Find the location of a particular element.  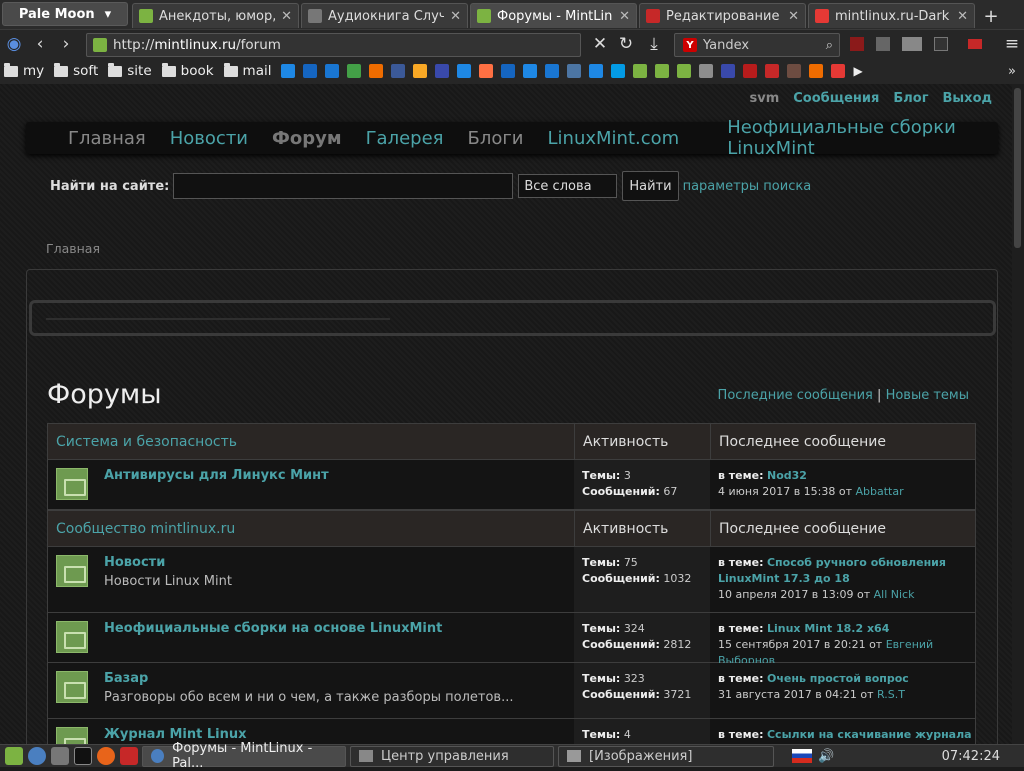

forum-name: Базар is located at coordinates (339, 678).